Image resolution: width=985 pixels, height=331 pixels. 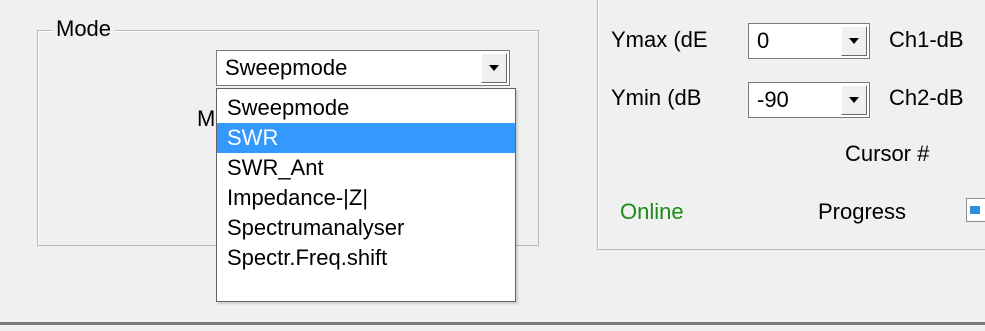 What do you see at coordinates (492, 323) in the screenshot?
I see `window-bottom-border` at bounding box center [492, 323].